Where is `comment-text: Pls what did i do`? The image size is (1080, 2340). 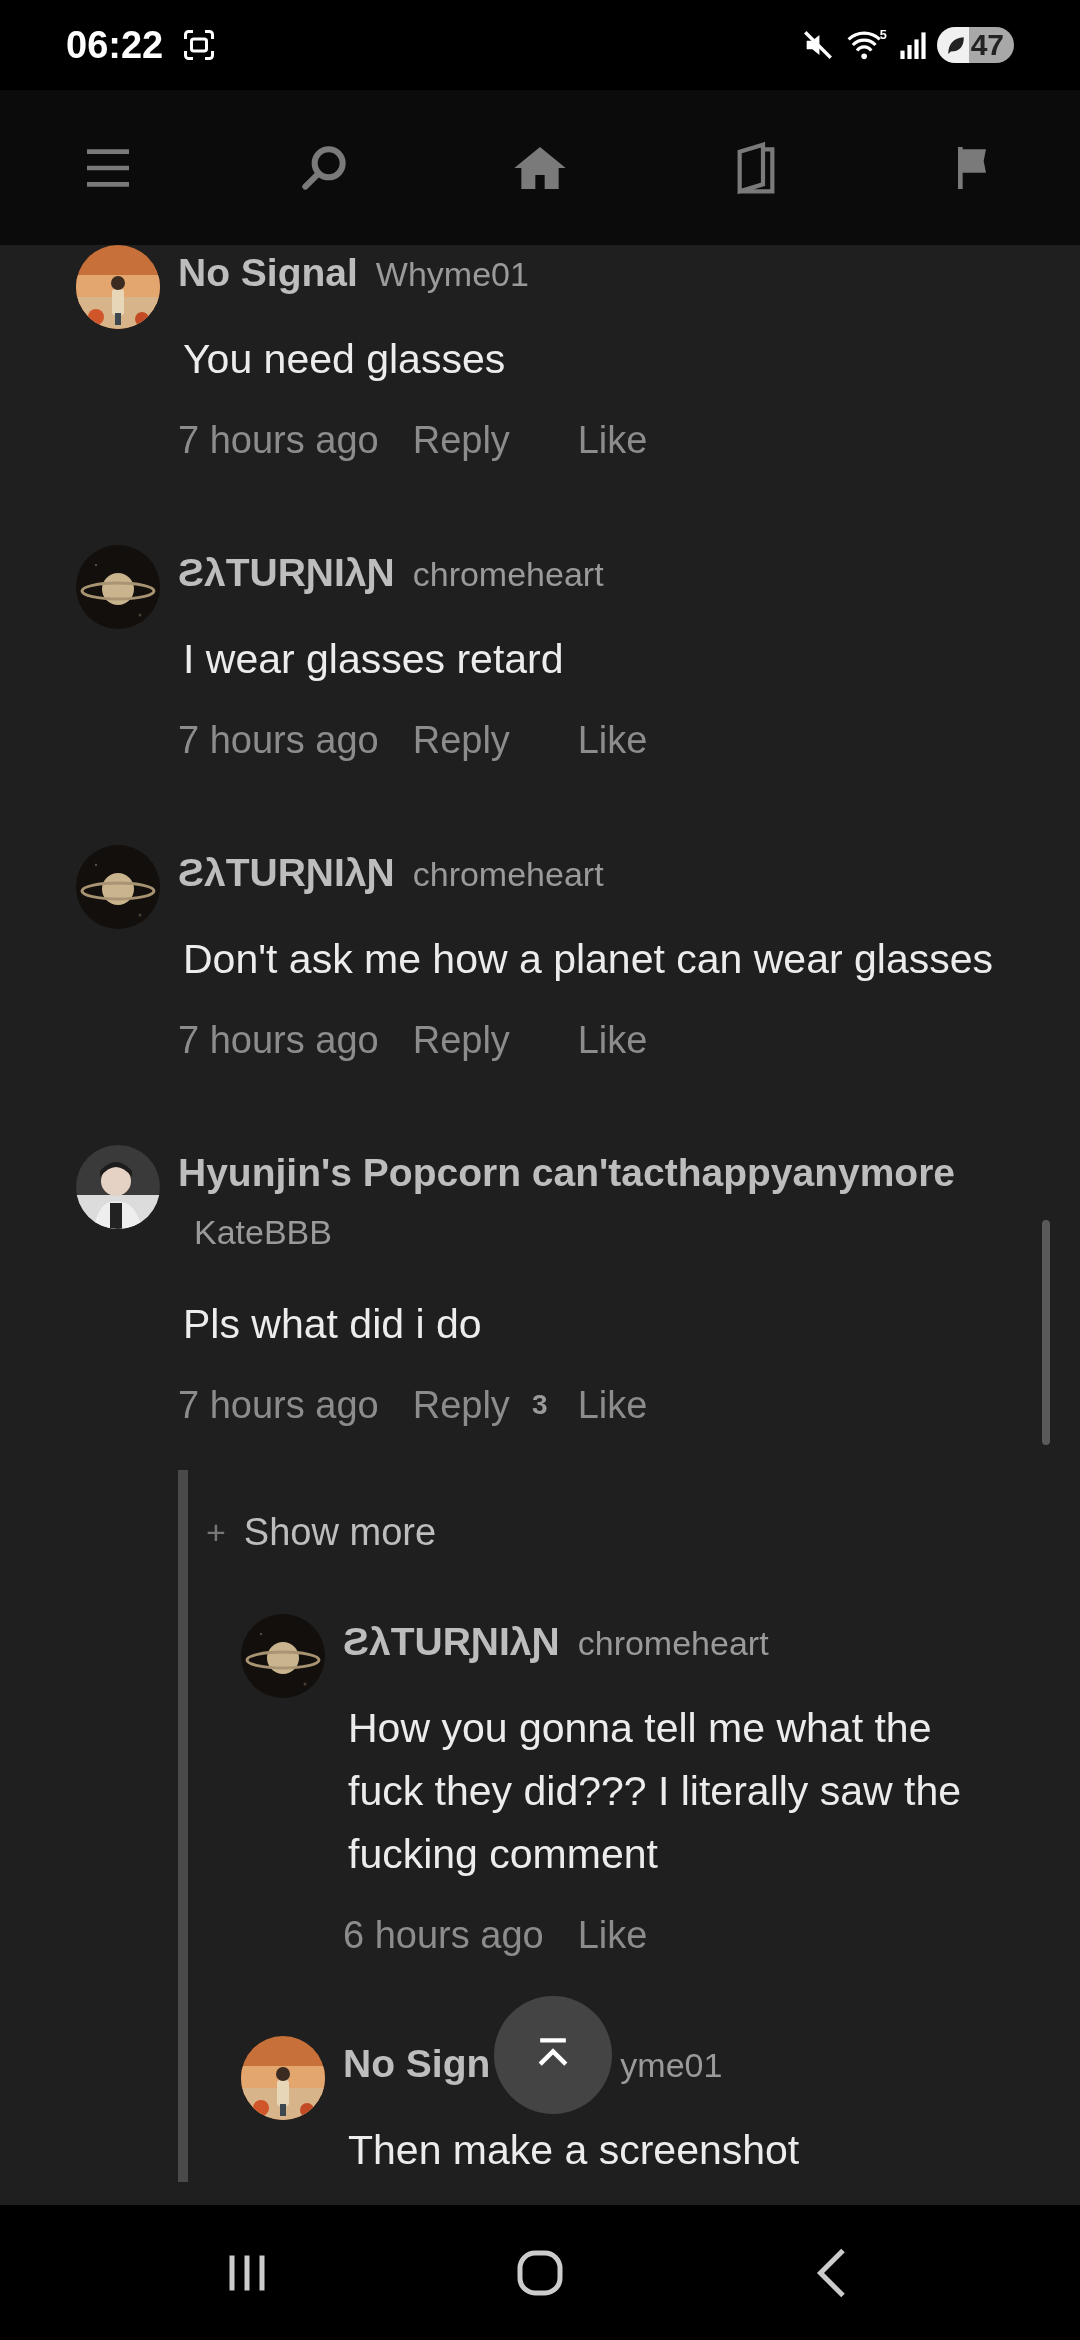
comment-text: Pls what did i do is located at coordinates (332, 1324).